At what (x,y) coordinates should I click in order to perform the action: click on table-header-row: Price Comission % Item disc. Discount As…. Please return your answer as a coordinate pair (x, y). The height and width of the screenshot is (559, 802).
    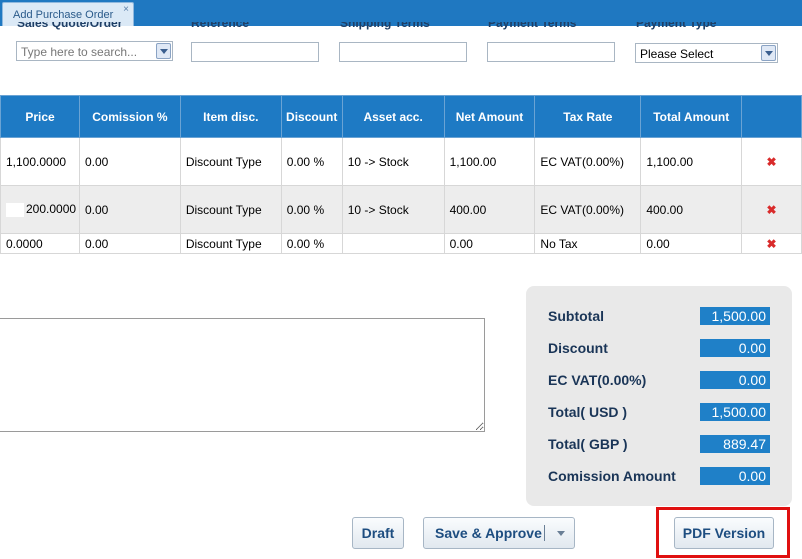
    Looking at the image, I should click on (401, 116).